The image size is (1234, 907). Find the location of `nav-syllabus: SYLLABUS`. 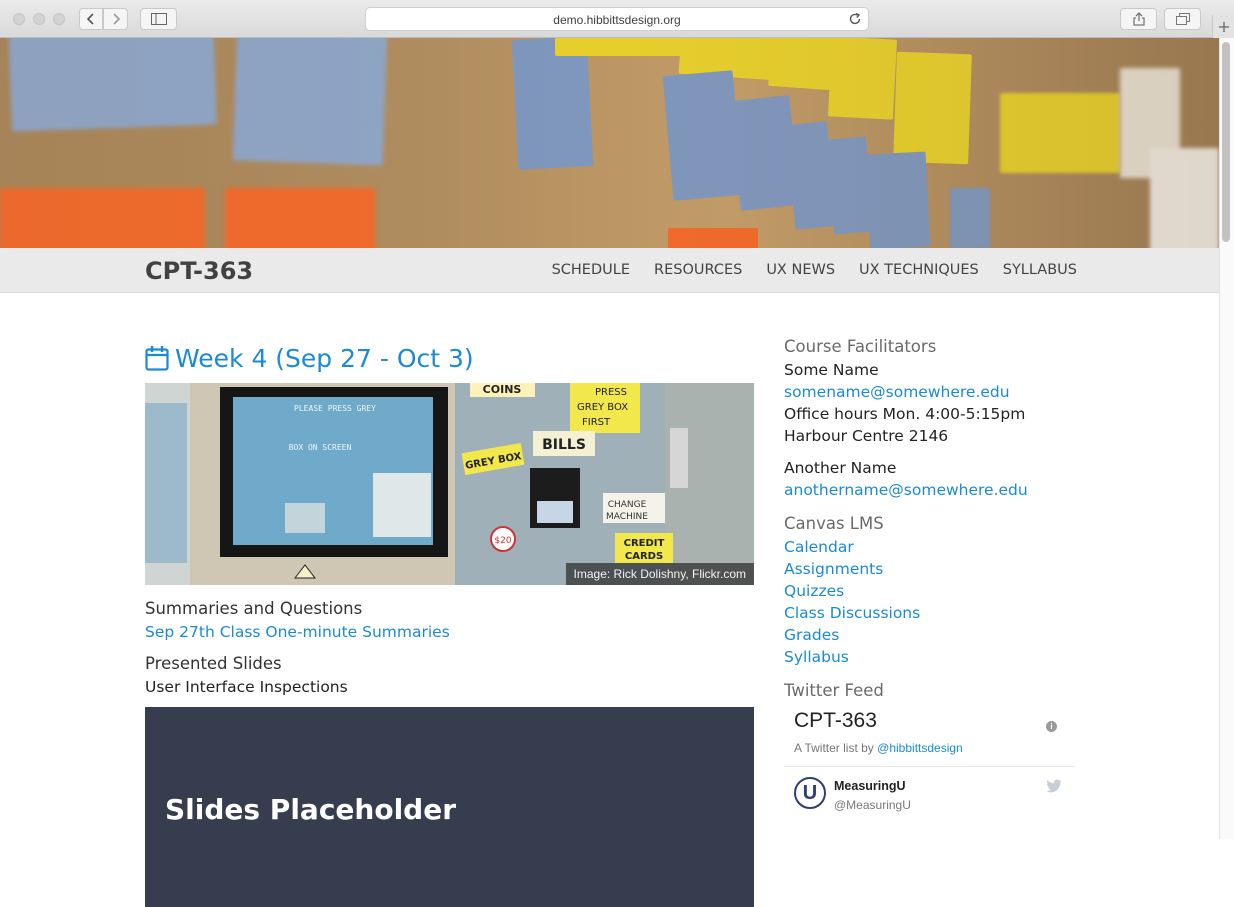

nav-syllabus: SYLLABUS is located at coordinates (1040, 270).